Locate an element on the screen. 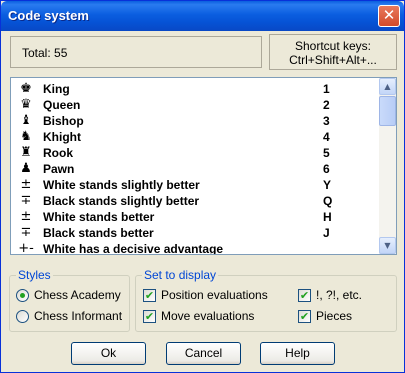 The width and height of the screenshot is (405, 373). list-item-shortcut-key: Y is located at coordinates (327, 185).